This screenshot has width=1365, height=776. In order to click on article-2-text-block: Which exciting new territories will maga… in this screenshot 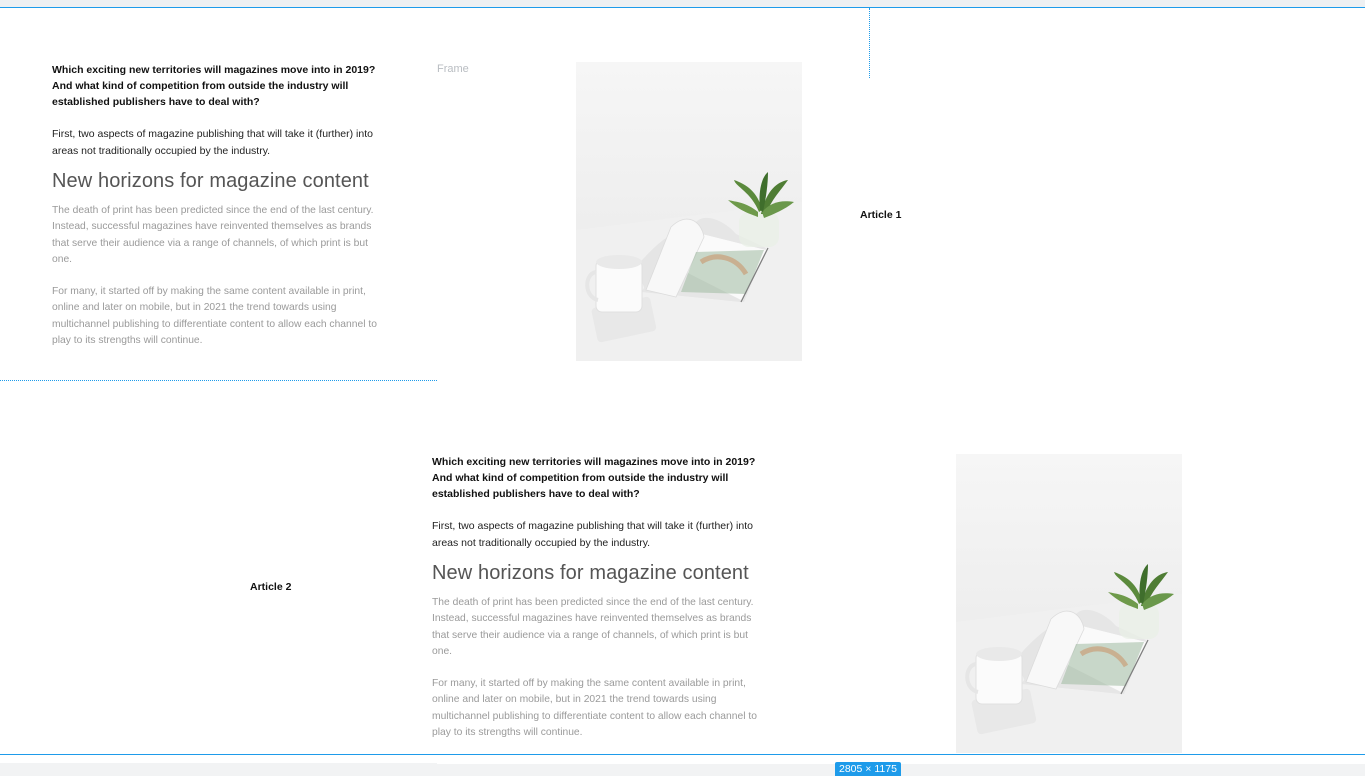, I will do `click(597, 597)`.